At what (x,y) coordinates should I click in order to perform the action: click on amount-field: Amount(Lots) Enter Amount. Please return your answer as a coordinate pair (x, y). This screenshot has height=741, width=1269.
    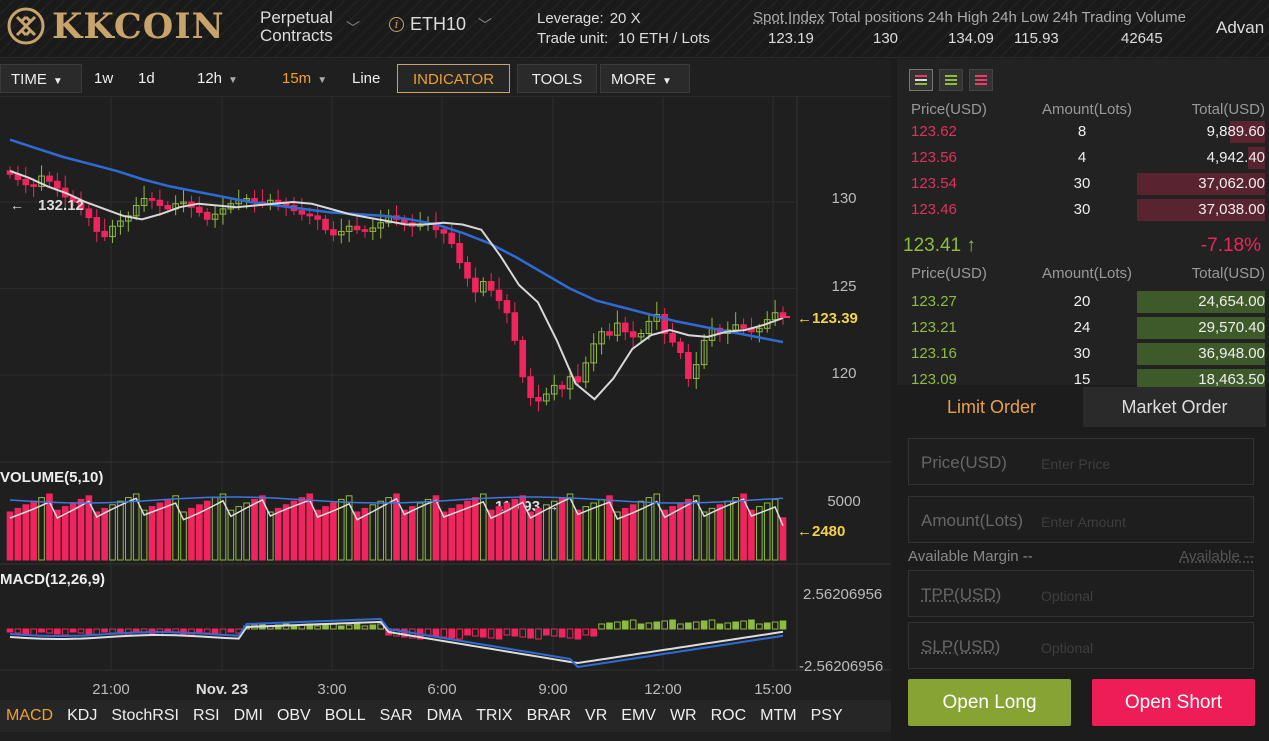
    Looking at the image, I should click on (1081, 519).